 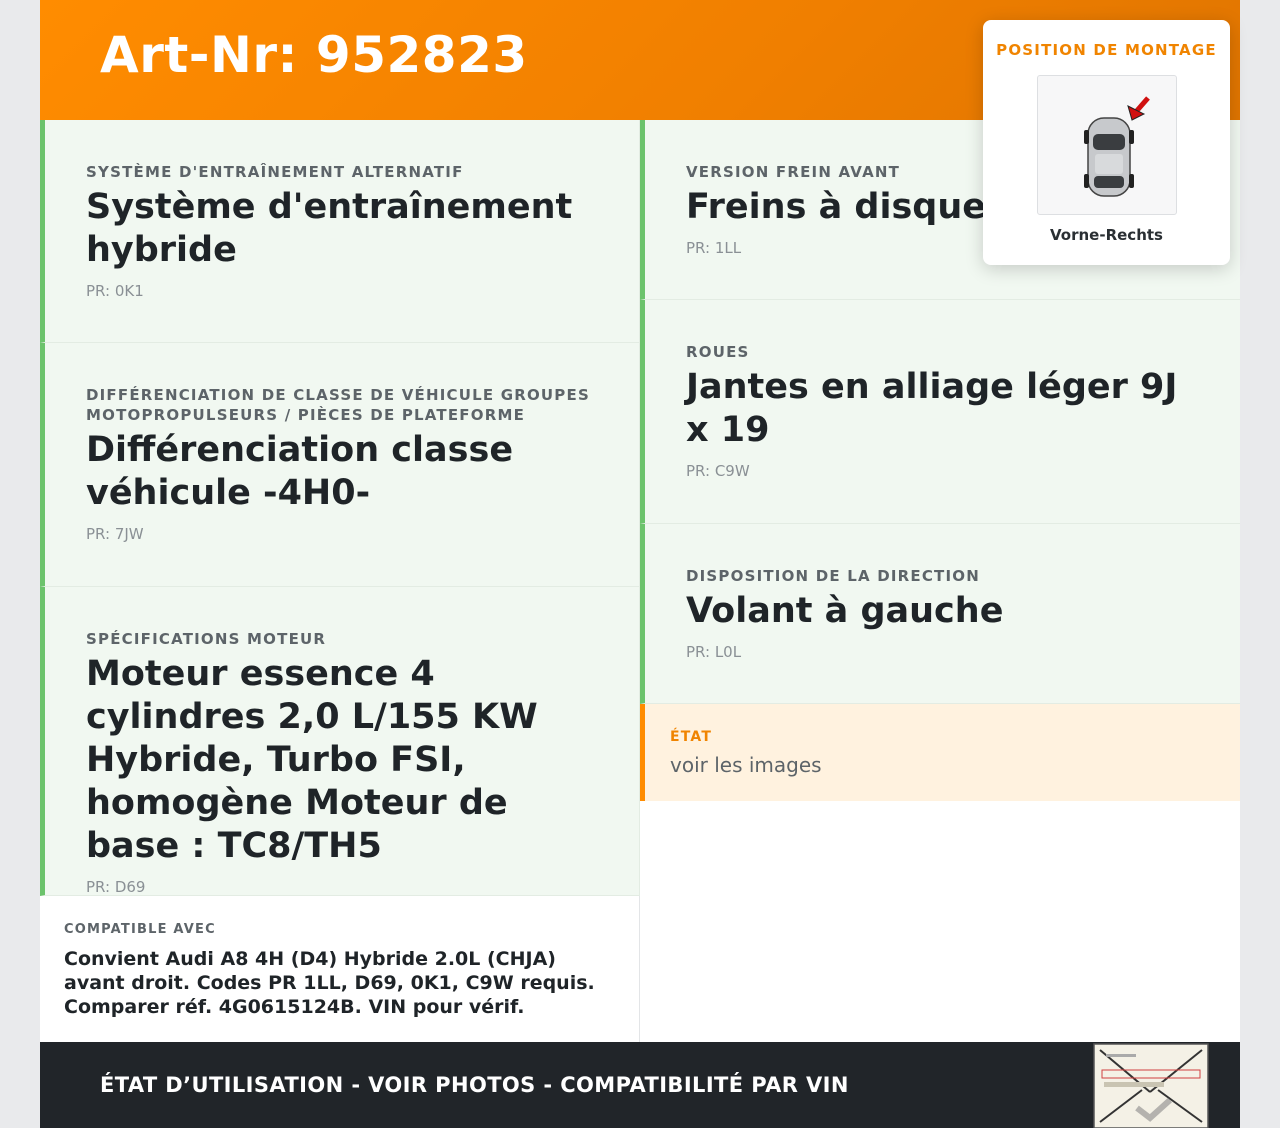 I want to click on article-number-title: Art-Nr: 952823, so click(x=314, y=55).